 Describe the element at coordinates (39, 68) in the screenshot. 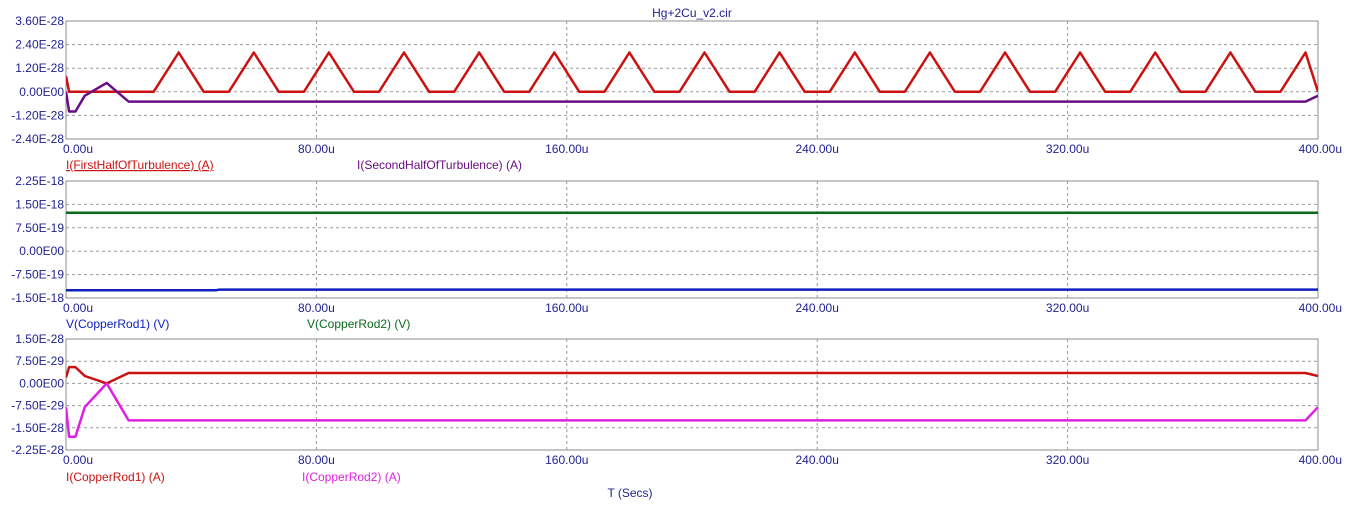

I see `y-tick-label: 1.20E-28` at that location.